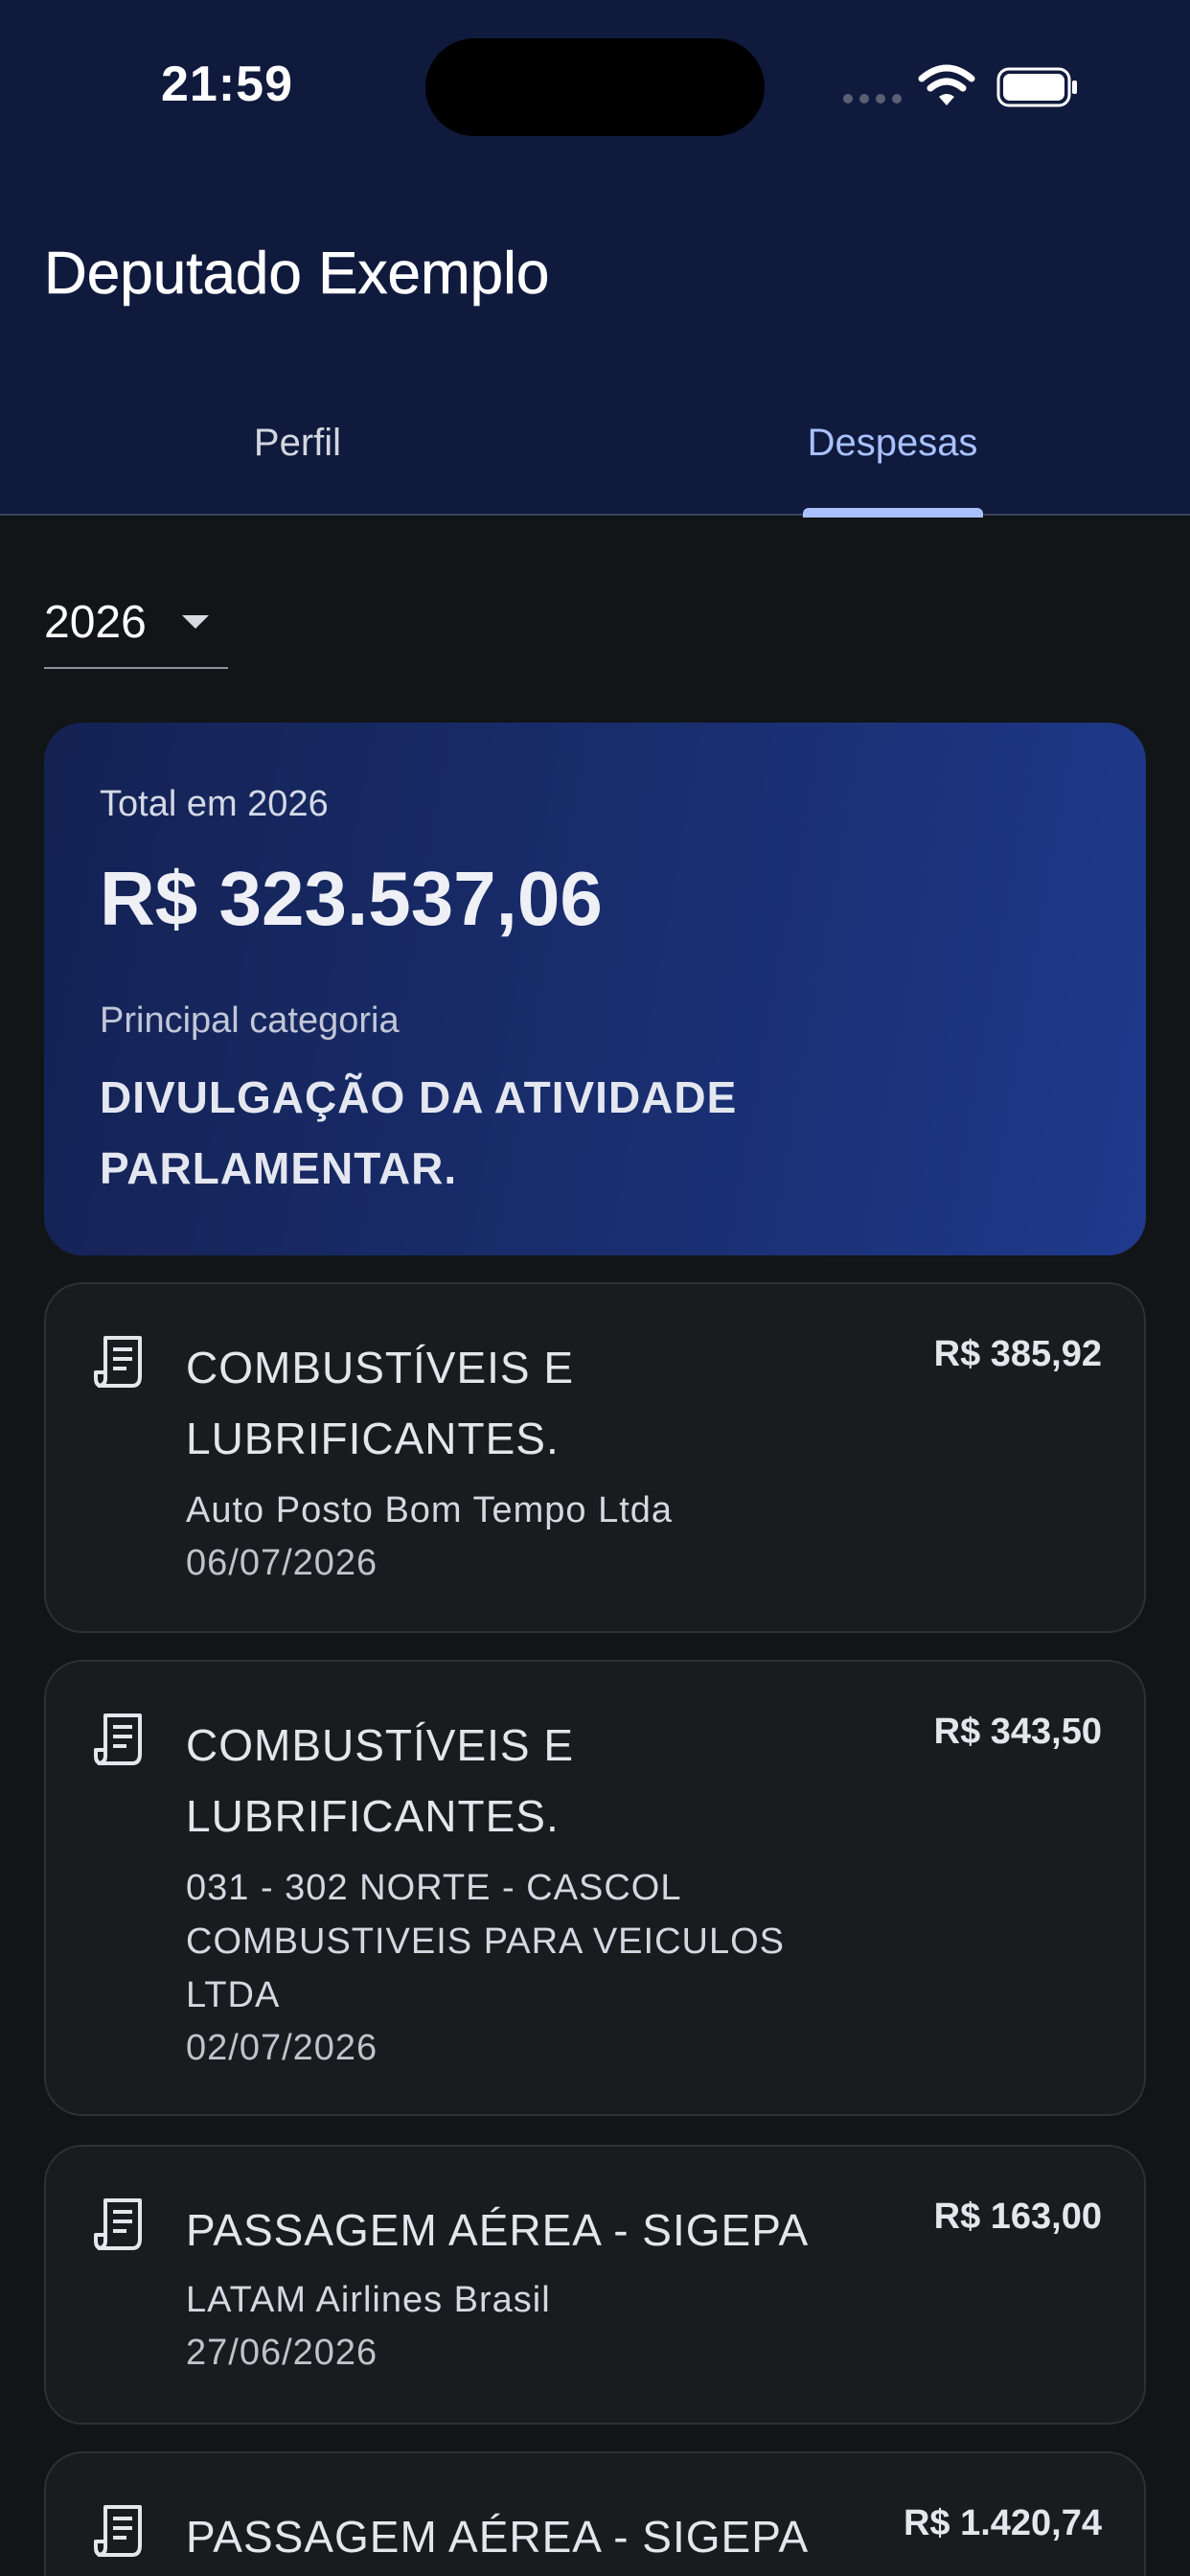 This screenshot has height=2576, width=1190. Describe the element at coordinates (1017, 2216) in the screenshot. I see `expense-amount: R$ 163,00` at that location.